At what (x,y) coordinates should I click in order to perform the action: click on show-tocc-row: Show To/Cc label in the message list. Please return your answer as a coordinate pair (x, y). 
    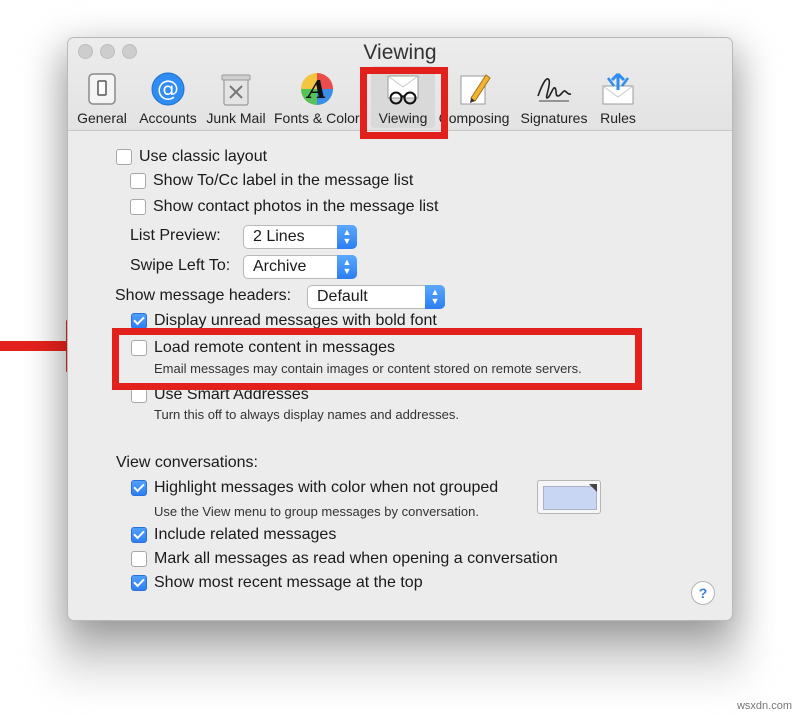
    Looking at the image, I should click on (271, 181).